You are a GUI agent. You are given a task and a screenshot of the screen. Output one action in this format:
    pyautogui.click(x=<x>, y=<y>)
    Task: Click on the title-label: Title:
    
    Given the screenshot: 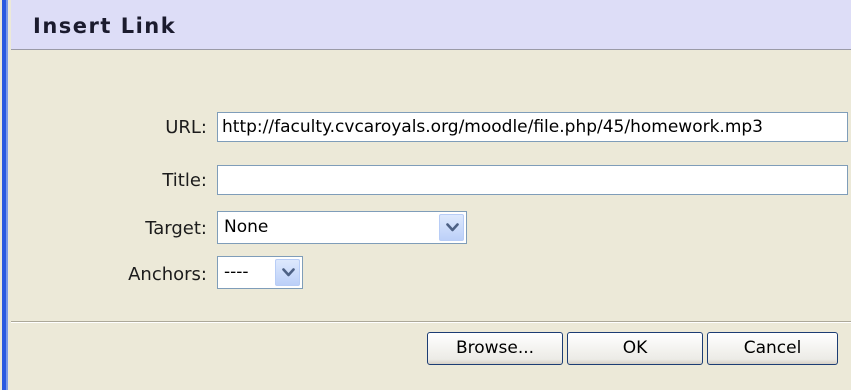 What is the action you would take?
    pyautogui.click(x=184, y=180)
    